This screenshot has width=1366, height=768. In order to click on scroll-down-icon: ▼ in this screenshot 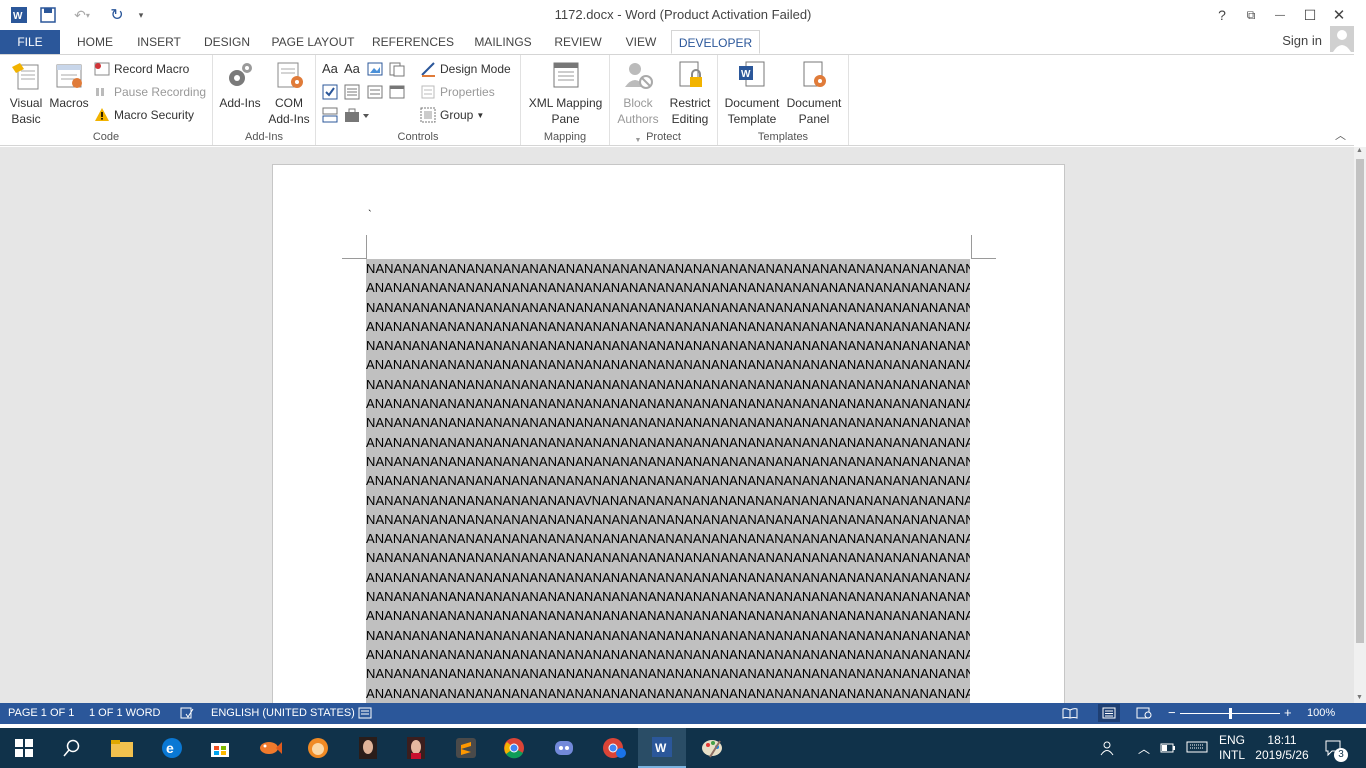, I will do `click(1359, 697)`.